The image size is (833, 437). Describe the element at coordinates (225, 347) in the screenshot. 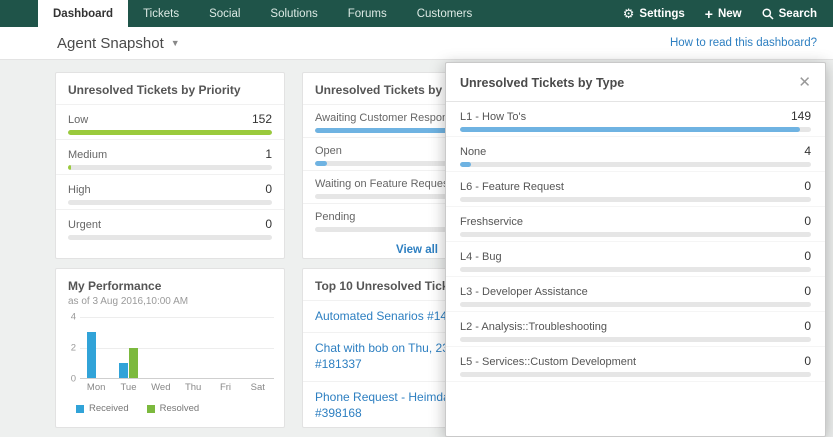

I see `bar-group-fri` at that location.